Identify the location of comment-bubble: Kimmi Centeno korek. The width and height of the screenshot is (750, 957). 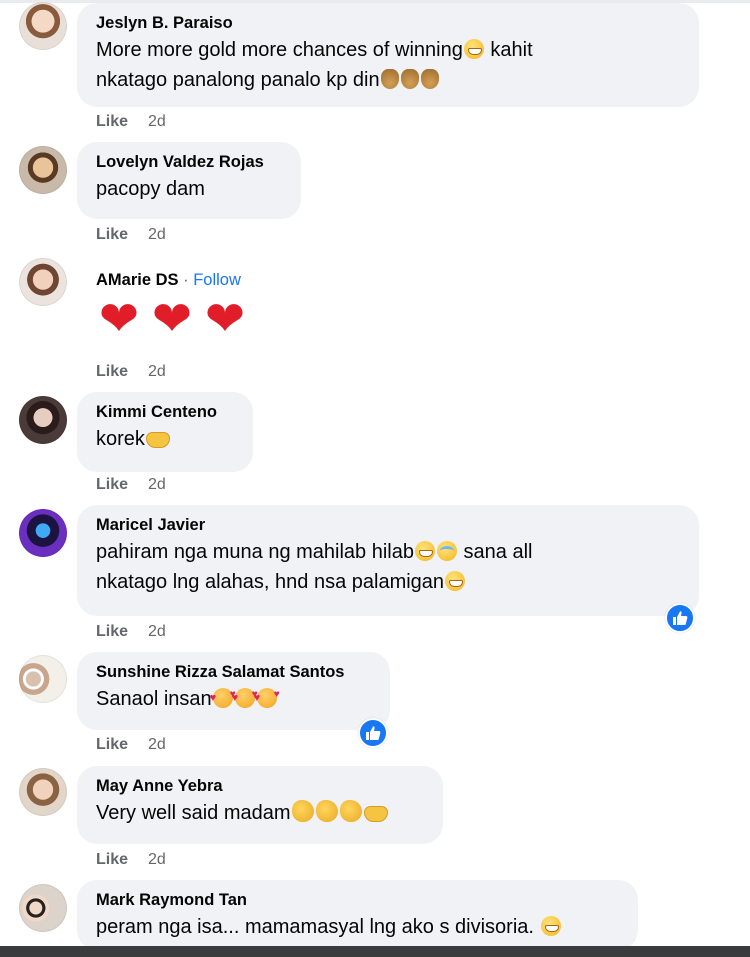
(165, 432).